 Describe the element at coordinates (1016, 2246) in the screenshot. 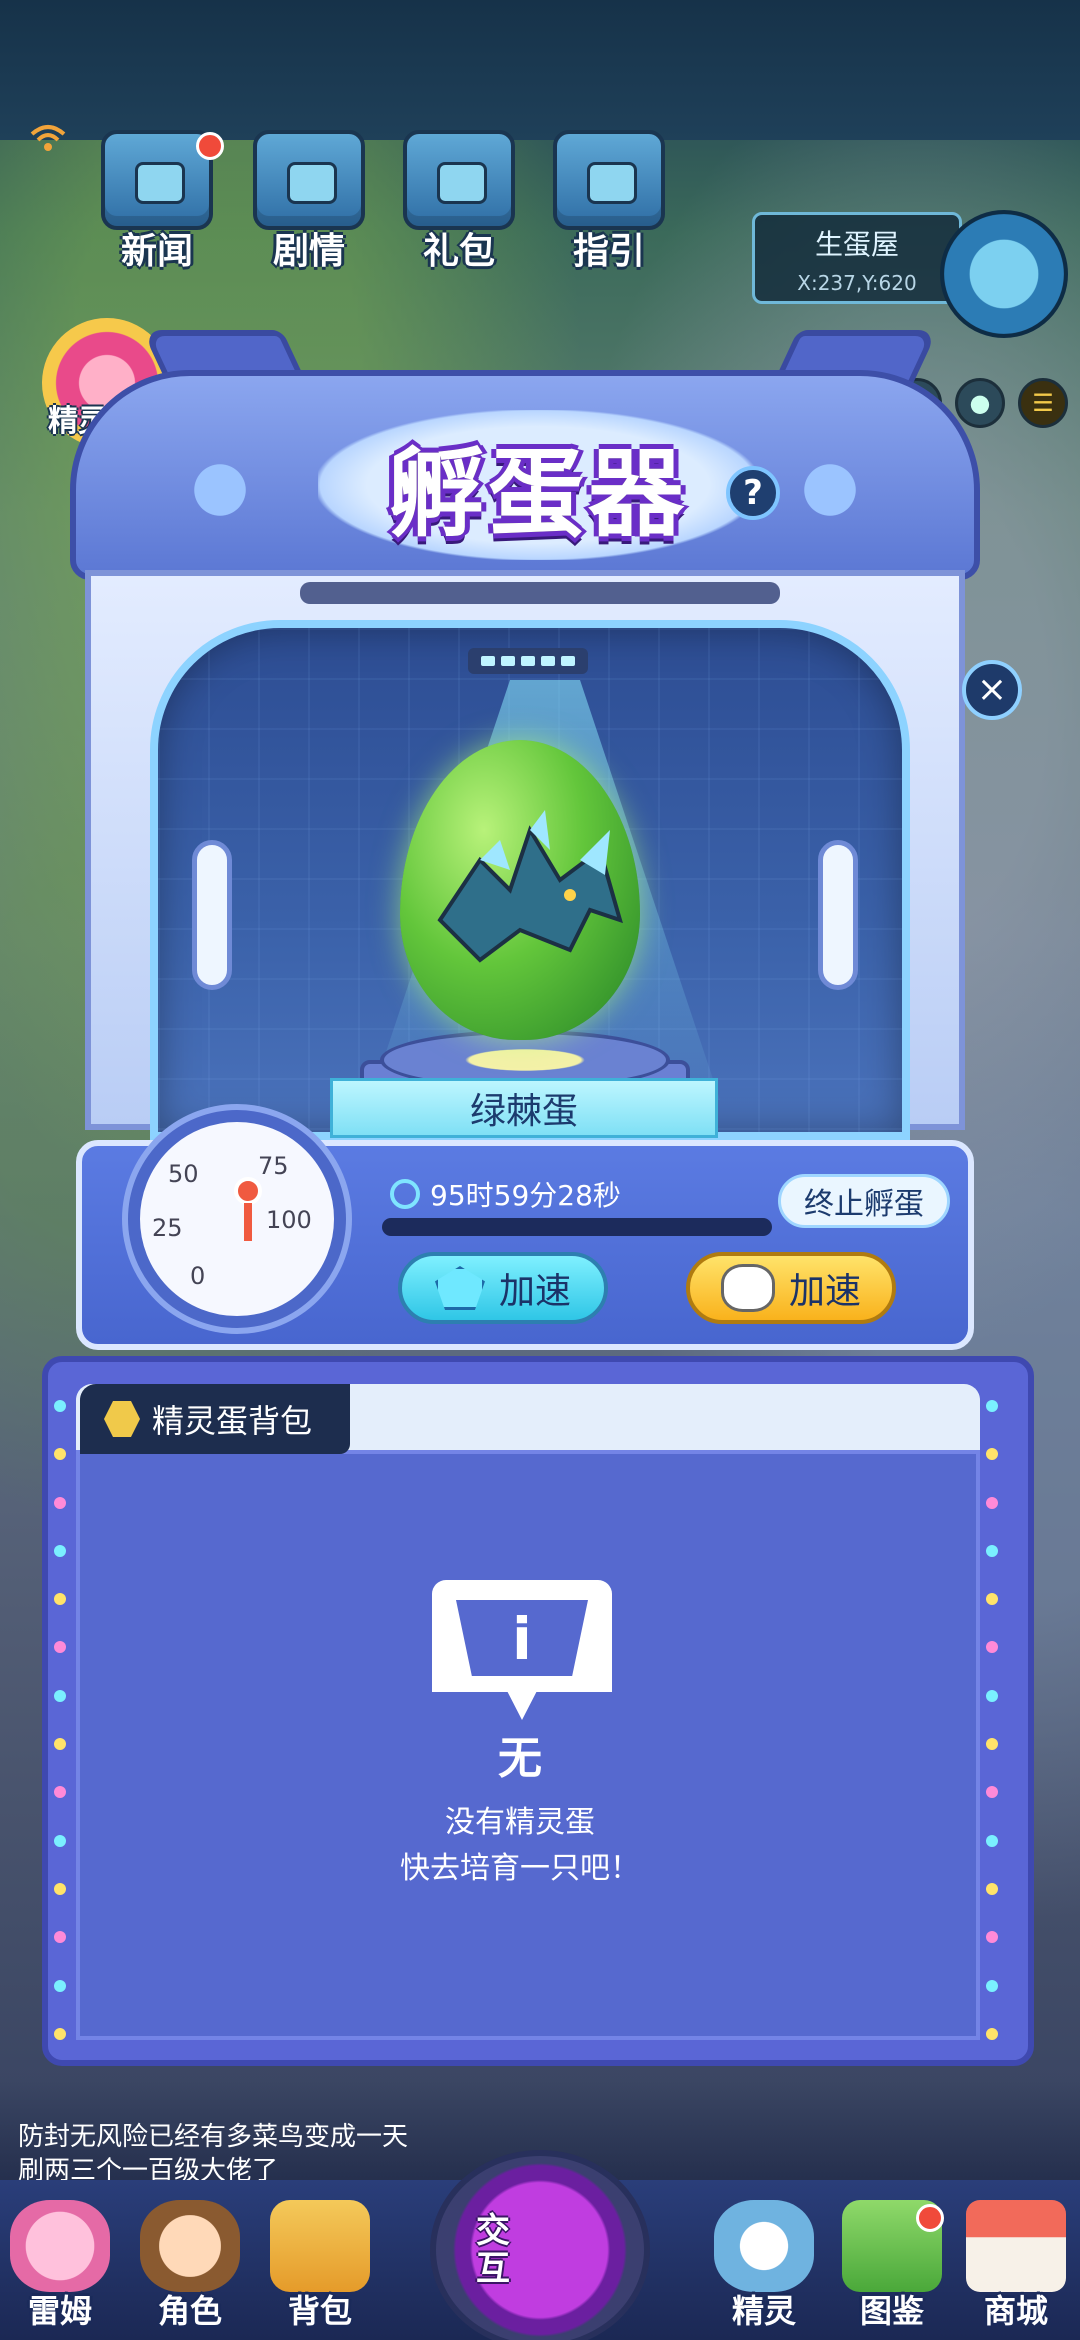

I see `shop-icon` at that location.